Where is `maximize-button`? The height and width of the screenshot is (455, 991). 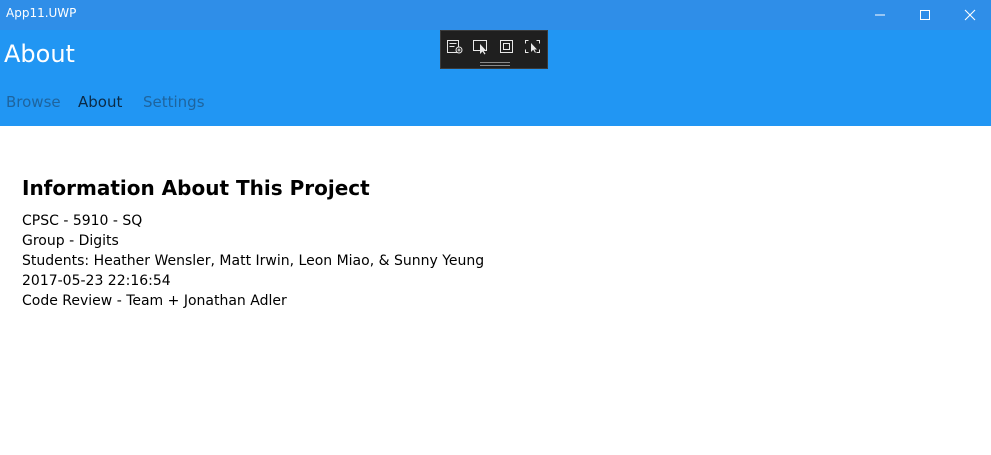 maximize-button is located at coordinates (925, 15).